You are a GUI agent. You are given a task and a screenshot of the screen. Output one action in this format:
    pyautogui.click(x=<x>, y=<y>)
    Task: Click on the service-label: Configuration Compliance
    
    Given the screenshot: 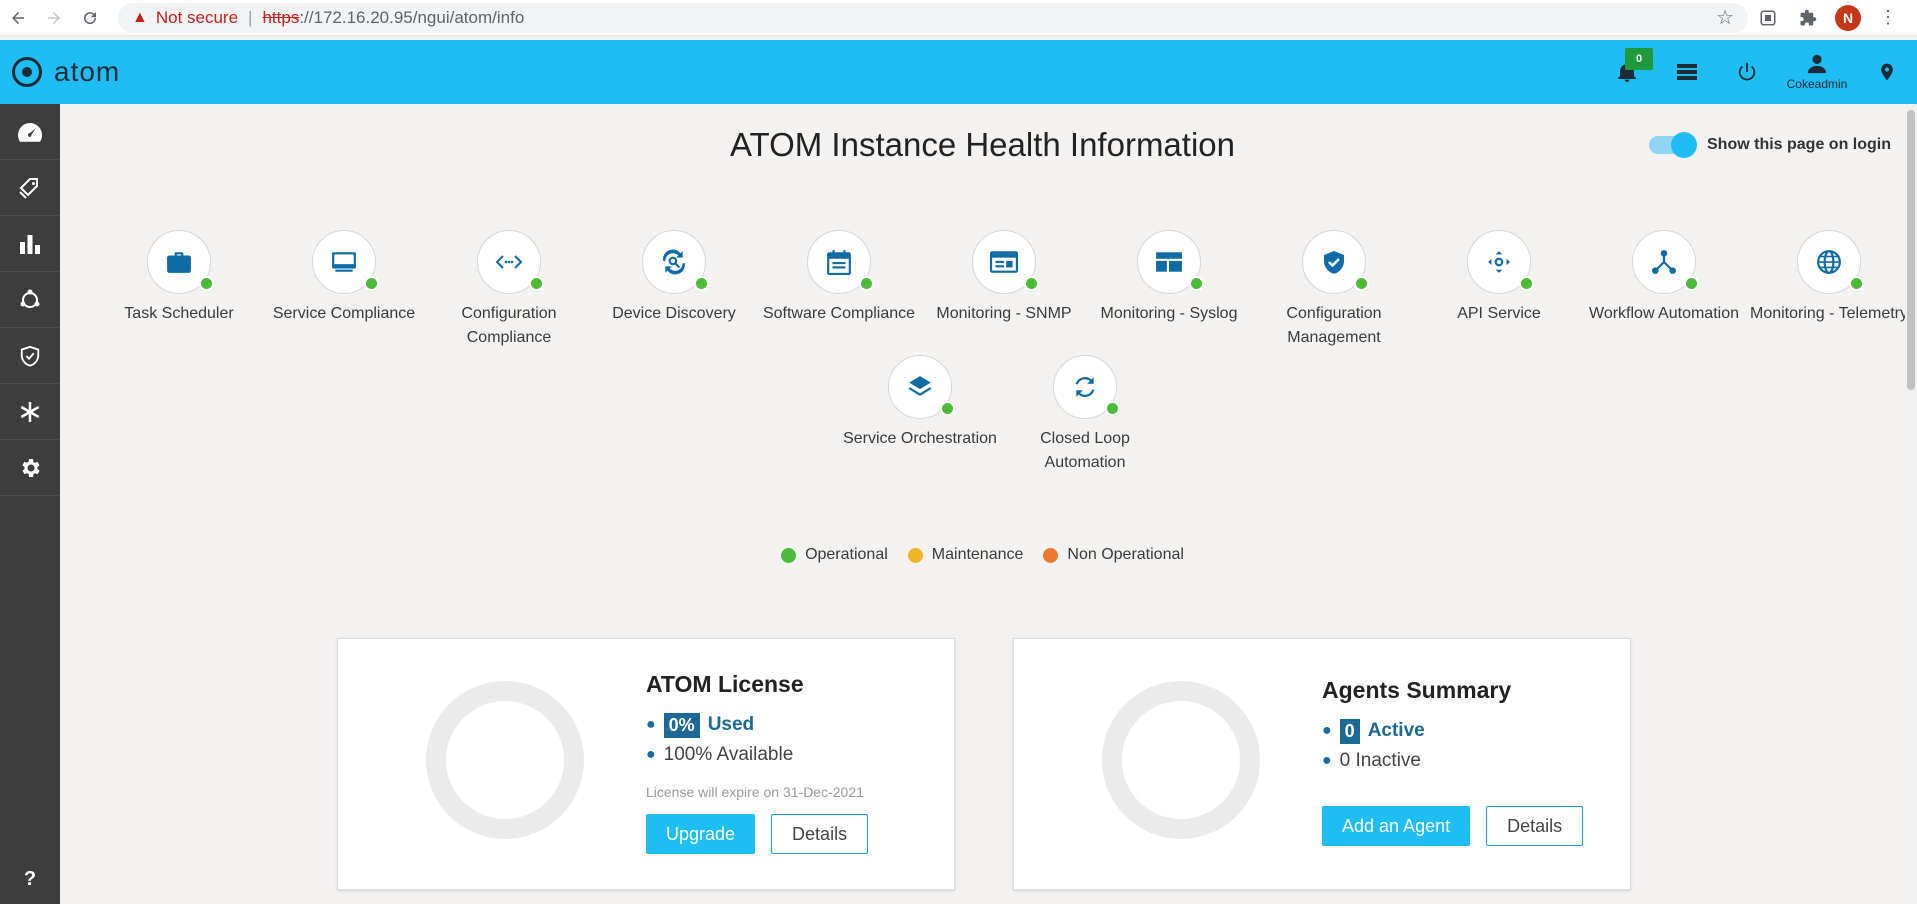 What is the action you would take?
    pyautogui.click(x=509, y=325)
    